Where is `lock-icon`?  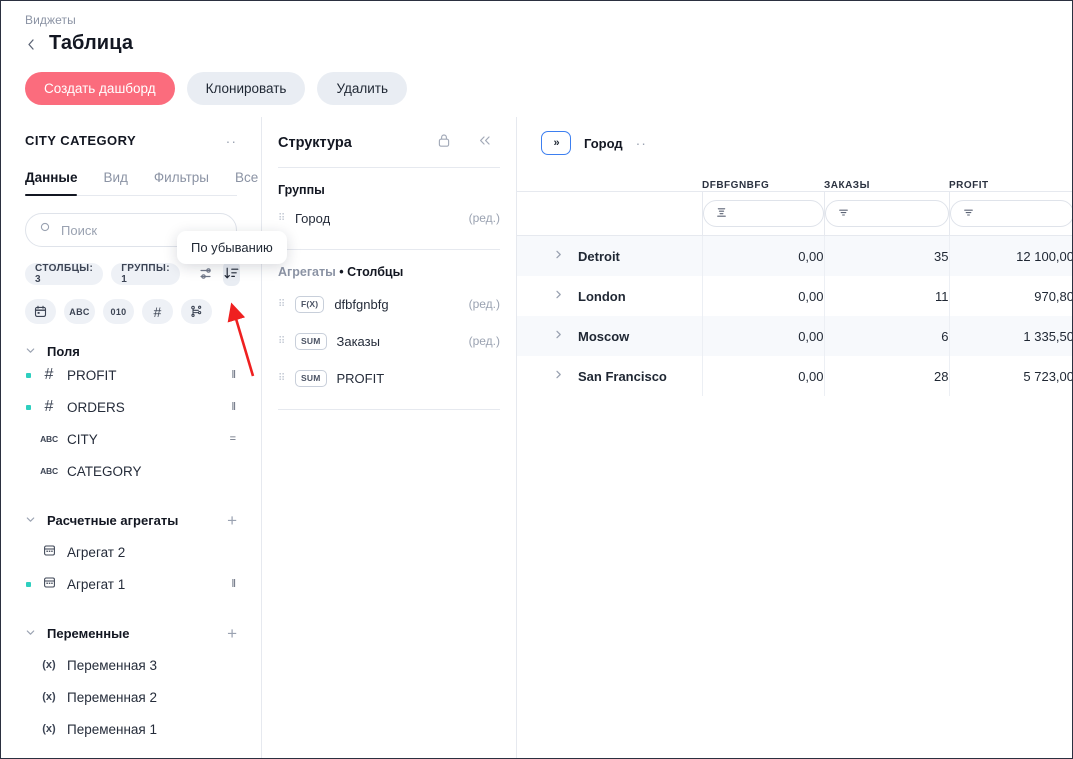
lock-icon is located at coordinates (444, 143).